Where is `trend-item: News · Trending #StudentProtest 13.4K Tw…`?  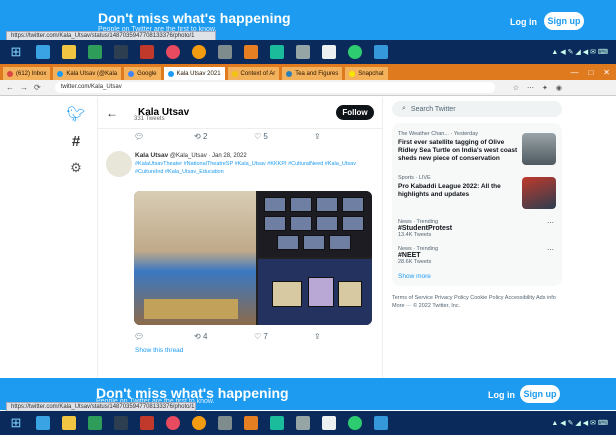 trend-item: News · Trending #StudentProtest 13.4K Tw… is located at coordinates (477, 228).